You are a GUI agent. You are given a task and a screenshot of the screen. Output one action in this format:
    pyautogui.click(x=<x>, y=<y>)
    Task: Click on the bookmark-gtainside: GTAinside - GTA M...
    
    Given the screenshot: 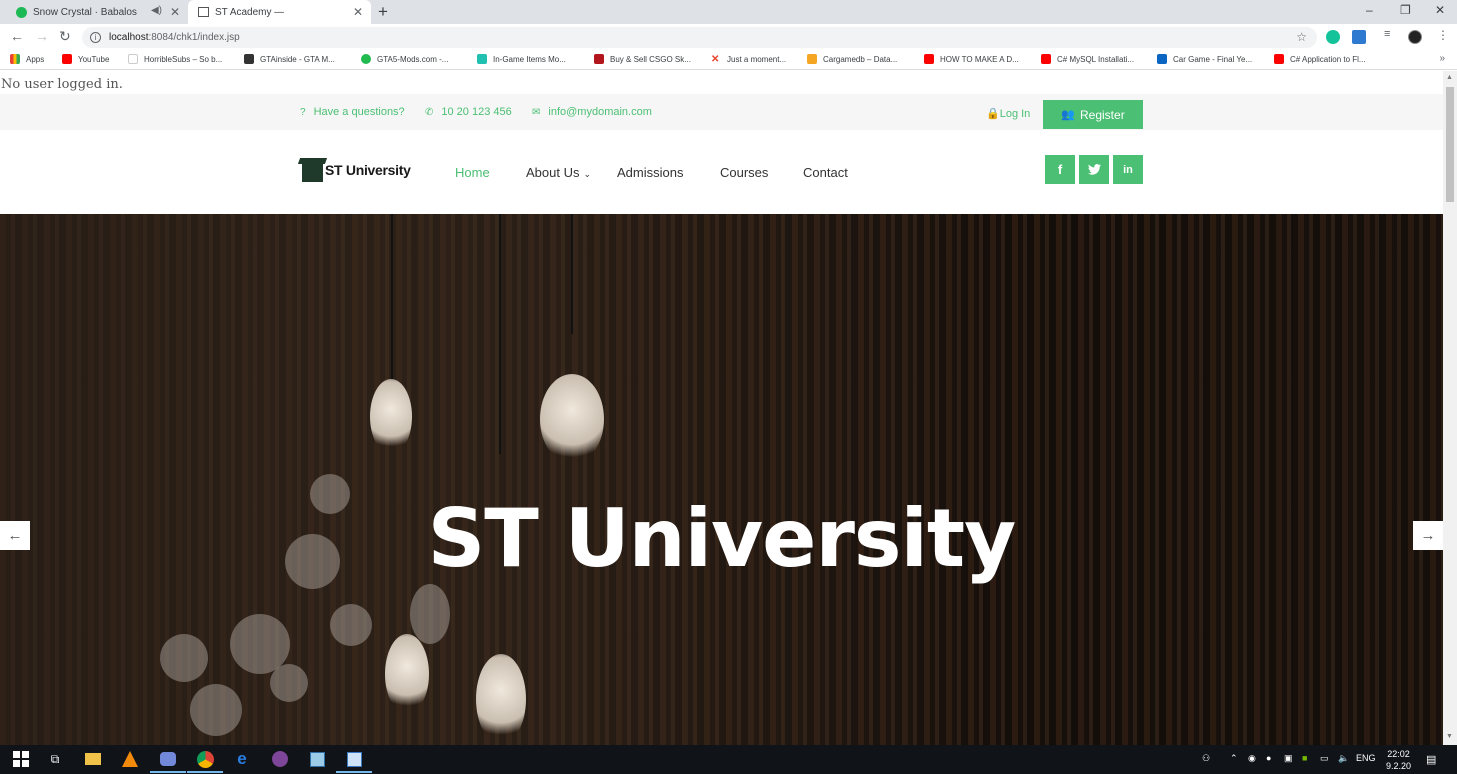 What is the action you would take?
    pyautogui.click(x=289, y=59)
    